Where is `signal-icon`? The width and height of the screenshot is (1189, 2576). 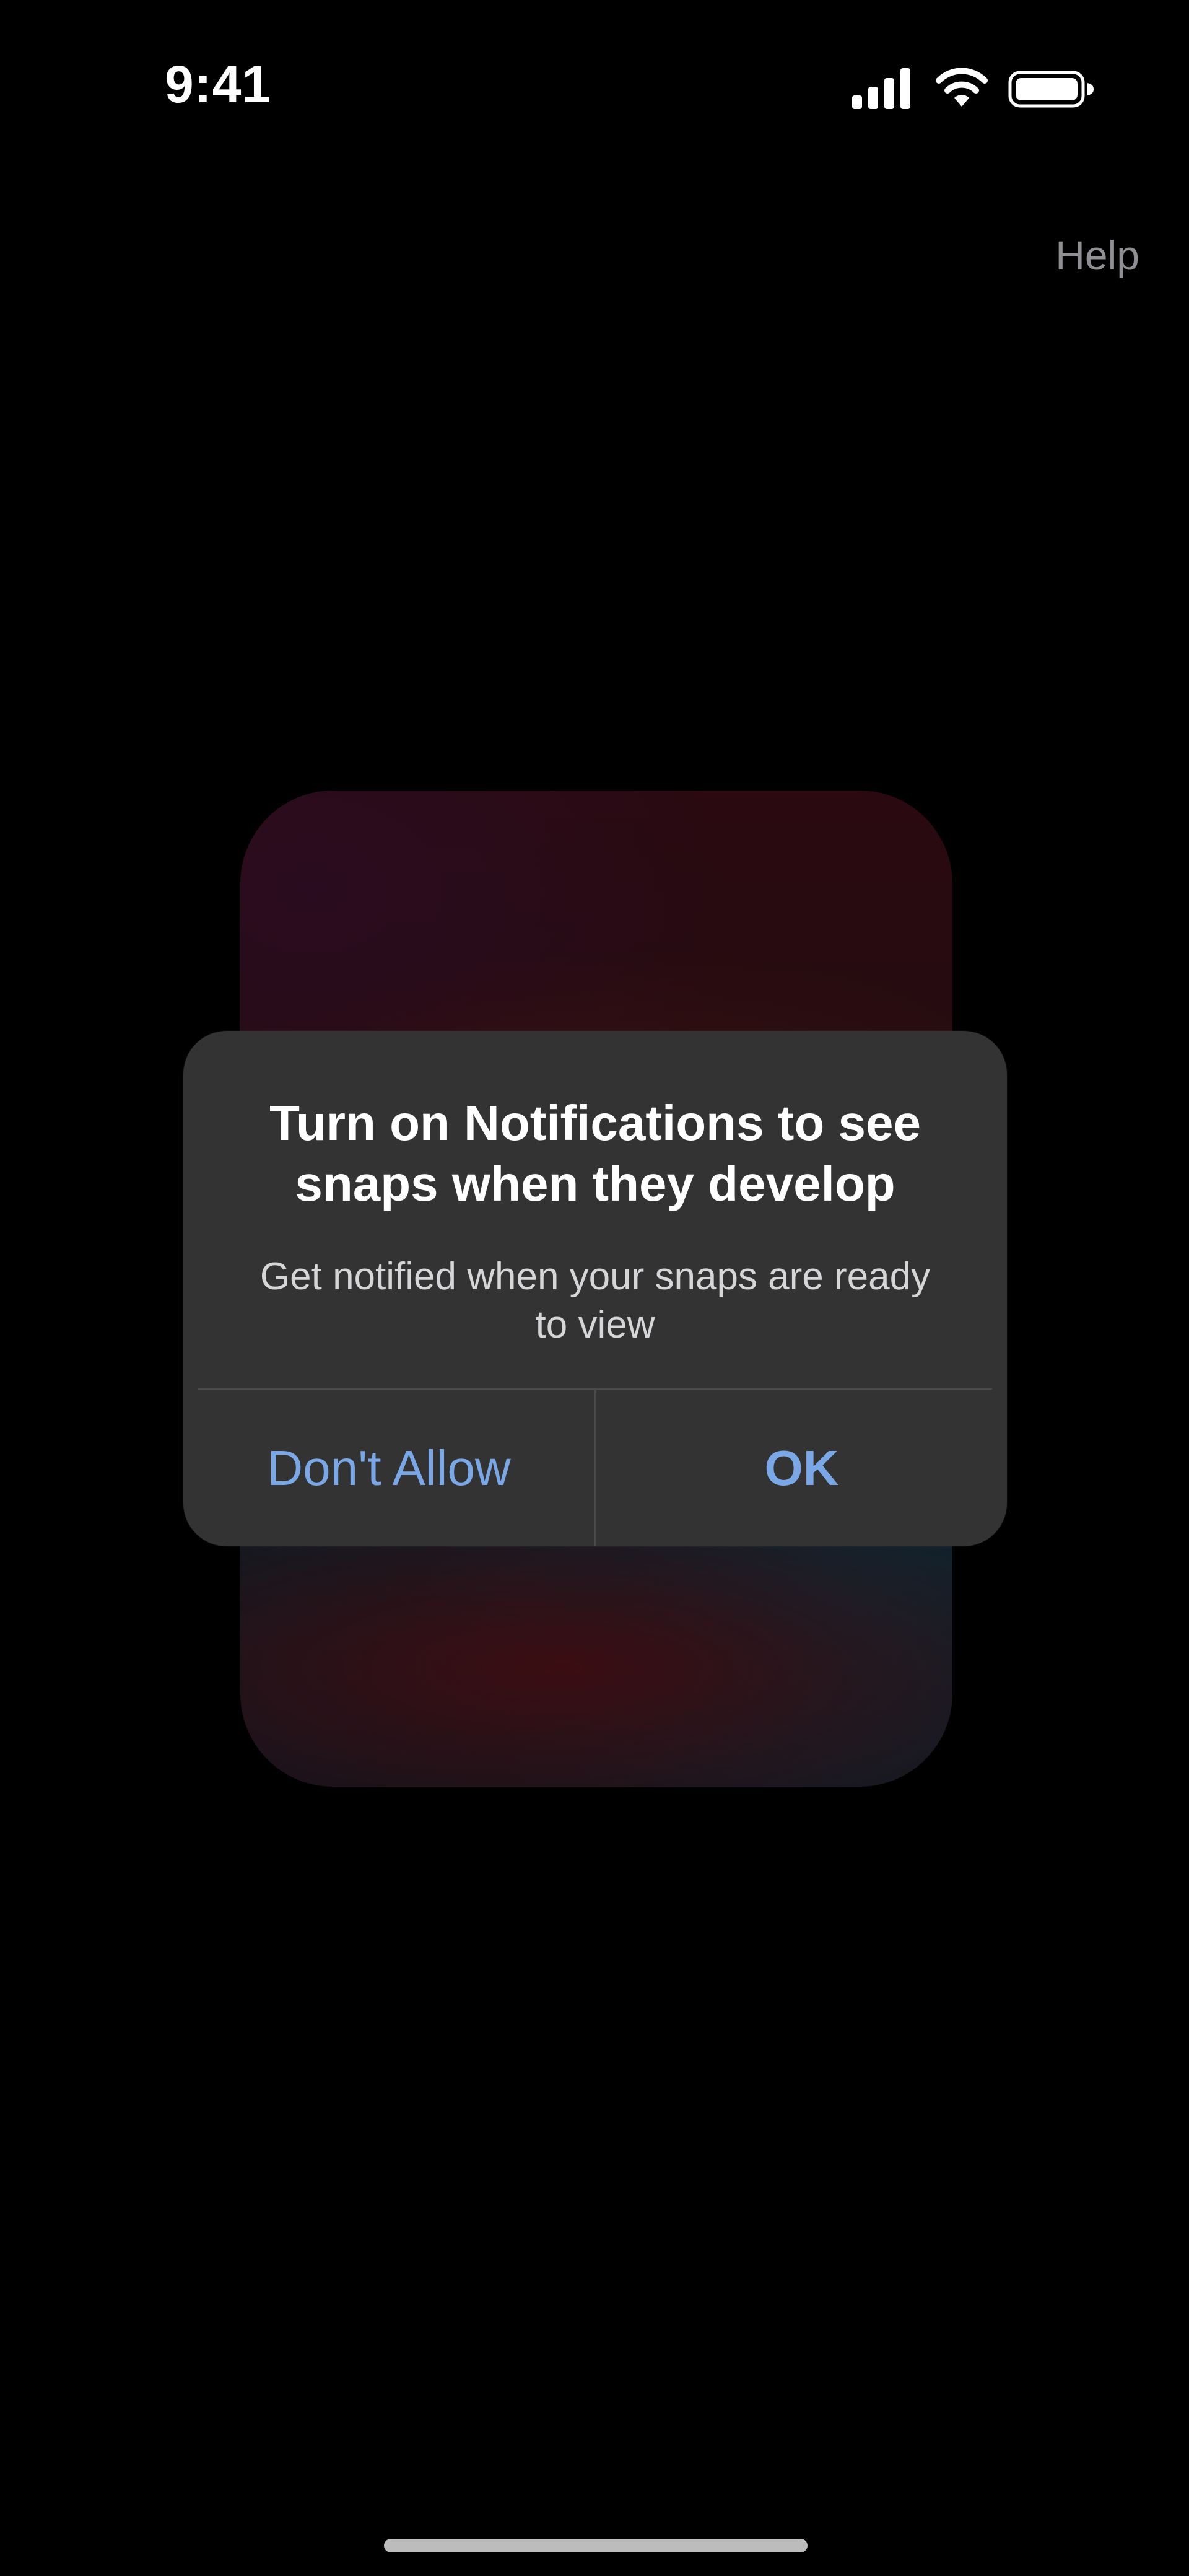 signal-icon is located at coordinates (881, 88).